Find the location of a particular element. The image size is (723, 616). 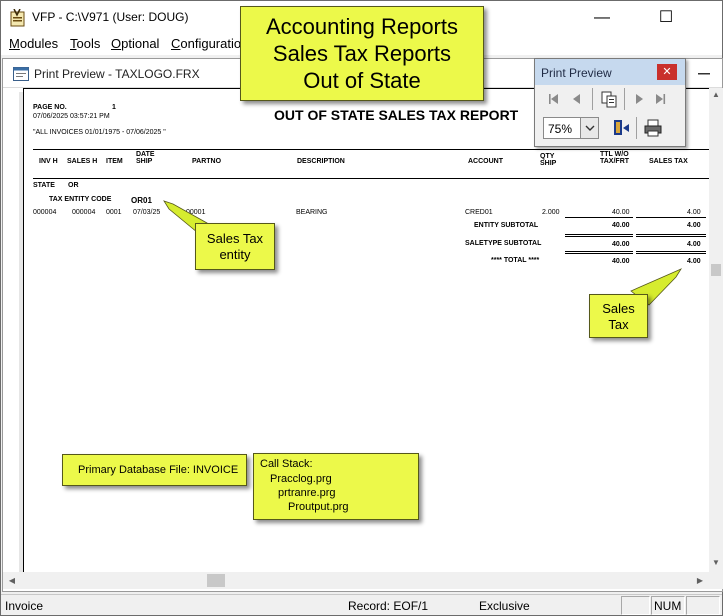

printer-icon is located at coordinates (653, 128).